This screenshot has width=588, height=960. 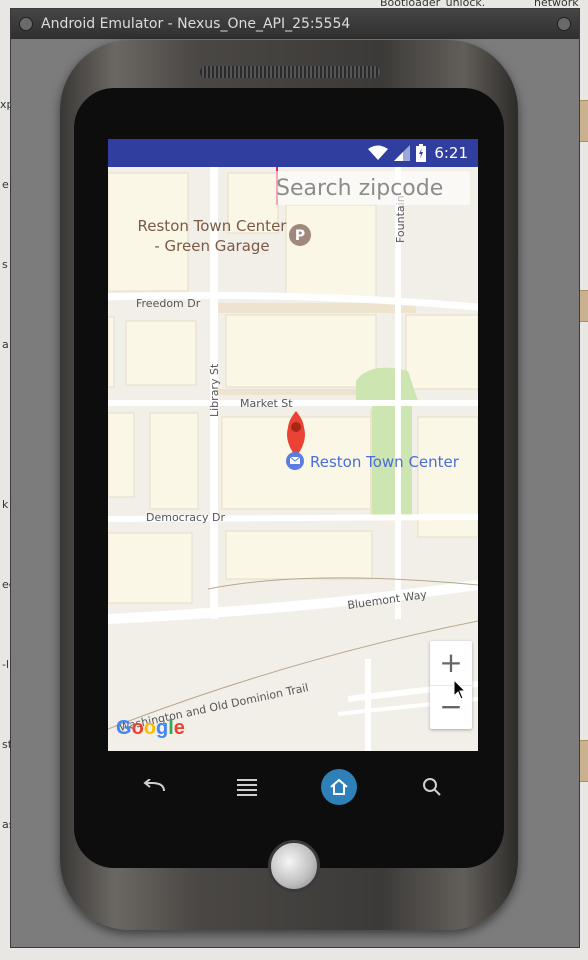 I want to click on desktop-text: e, so click(x=5, y=184).